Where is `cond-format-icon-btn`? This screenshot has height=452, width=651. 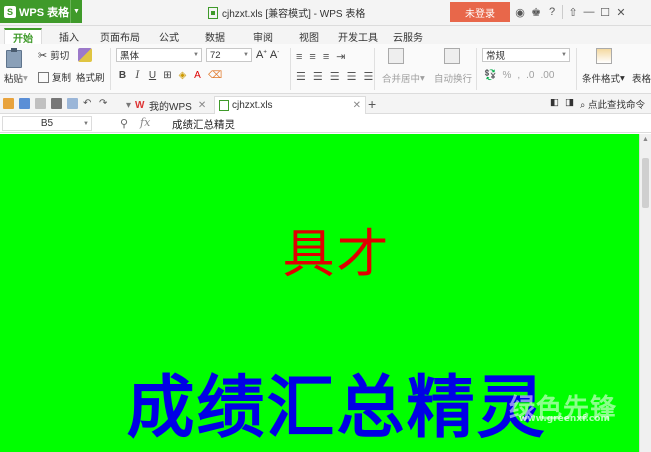 cond-format-icon-btn is located at coordinates (604, 56).